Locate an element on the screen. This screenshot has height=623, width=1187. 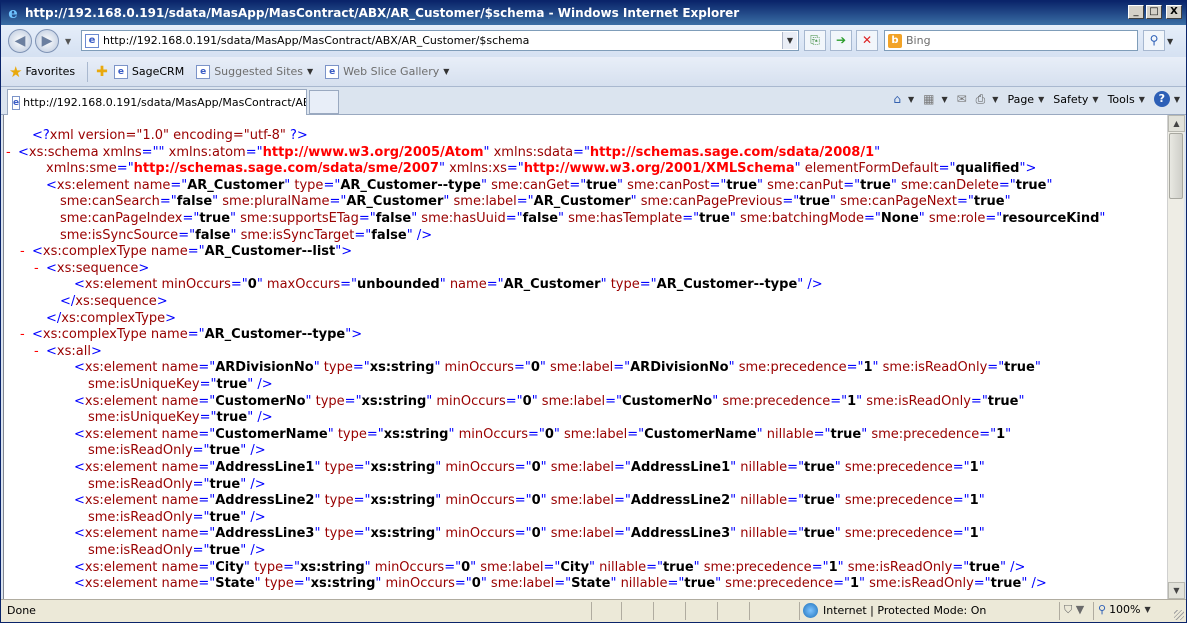
xml-line: </xs:complexType> is located at coordinates (111, 319).